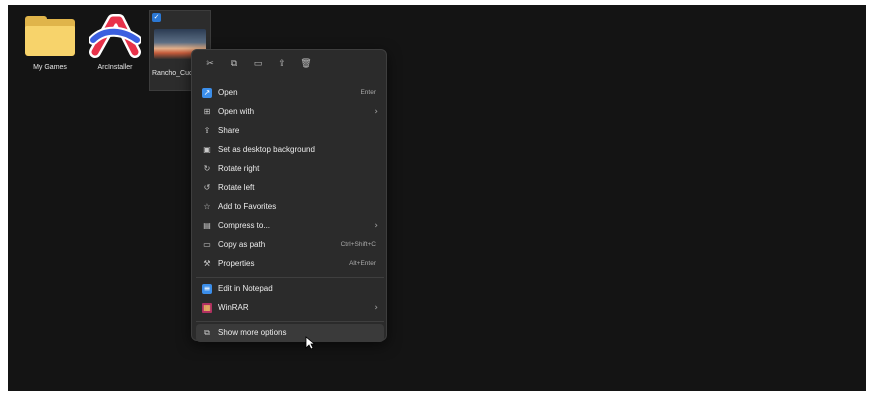 Image resolution: width=869 pixels, height=393 pixels. I want to click on more-options-icon: ⧉, so click(207, 332).